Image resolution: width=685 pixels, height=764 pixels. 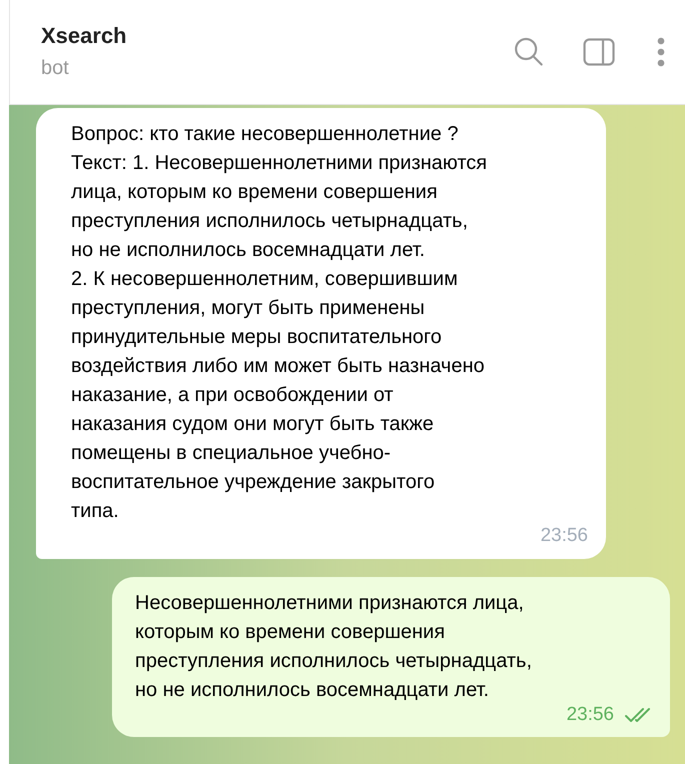 I want to click on search-icon, so click(x=529, y=52).